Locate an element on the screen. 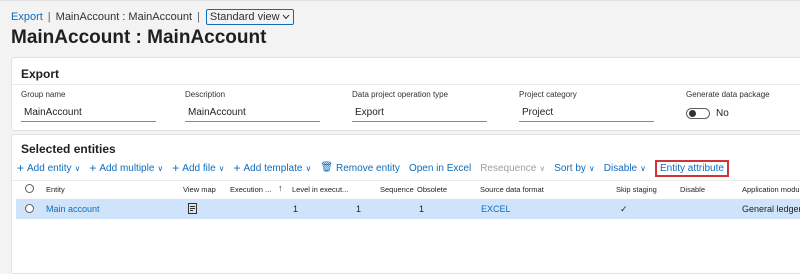 This screenshot has width=800, height=274. column-header-view-map: View map is located at coordinates (199, 189).